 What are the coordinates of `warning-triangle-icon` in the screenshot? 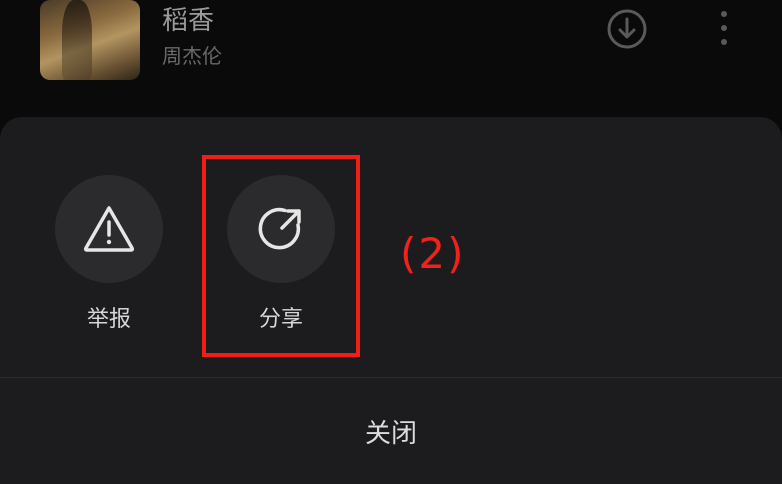 It's located at (109, 229).